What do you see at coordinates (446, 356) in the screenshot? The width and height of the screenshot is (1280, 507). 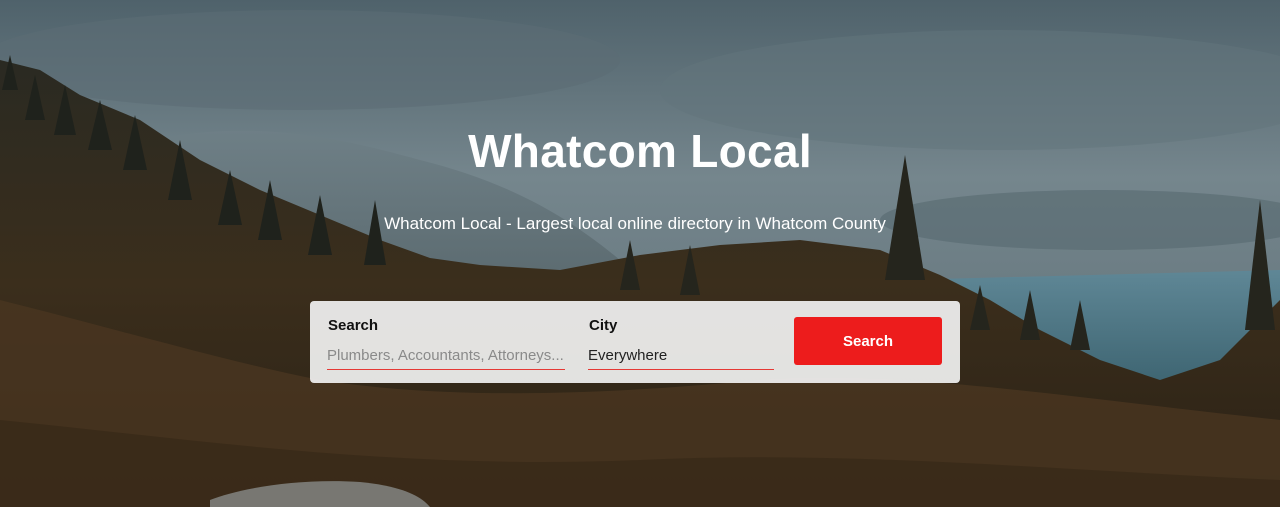 I see `search-input` at bounding box center [446, 356].